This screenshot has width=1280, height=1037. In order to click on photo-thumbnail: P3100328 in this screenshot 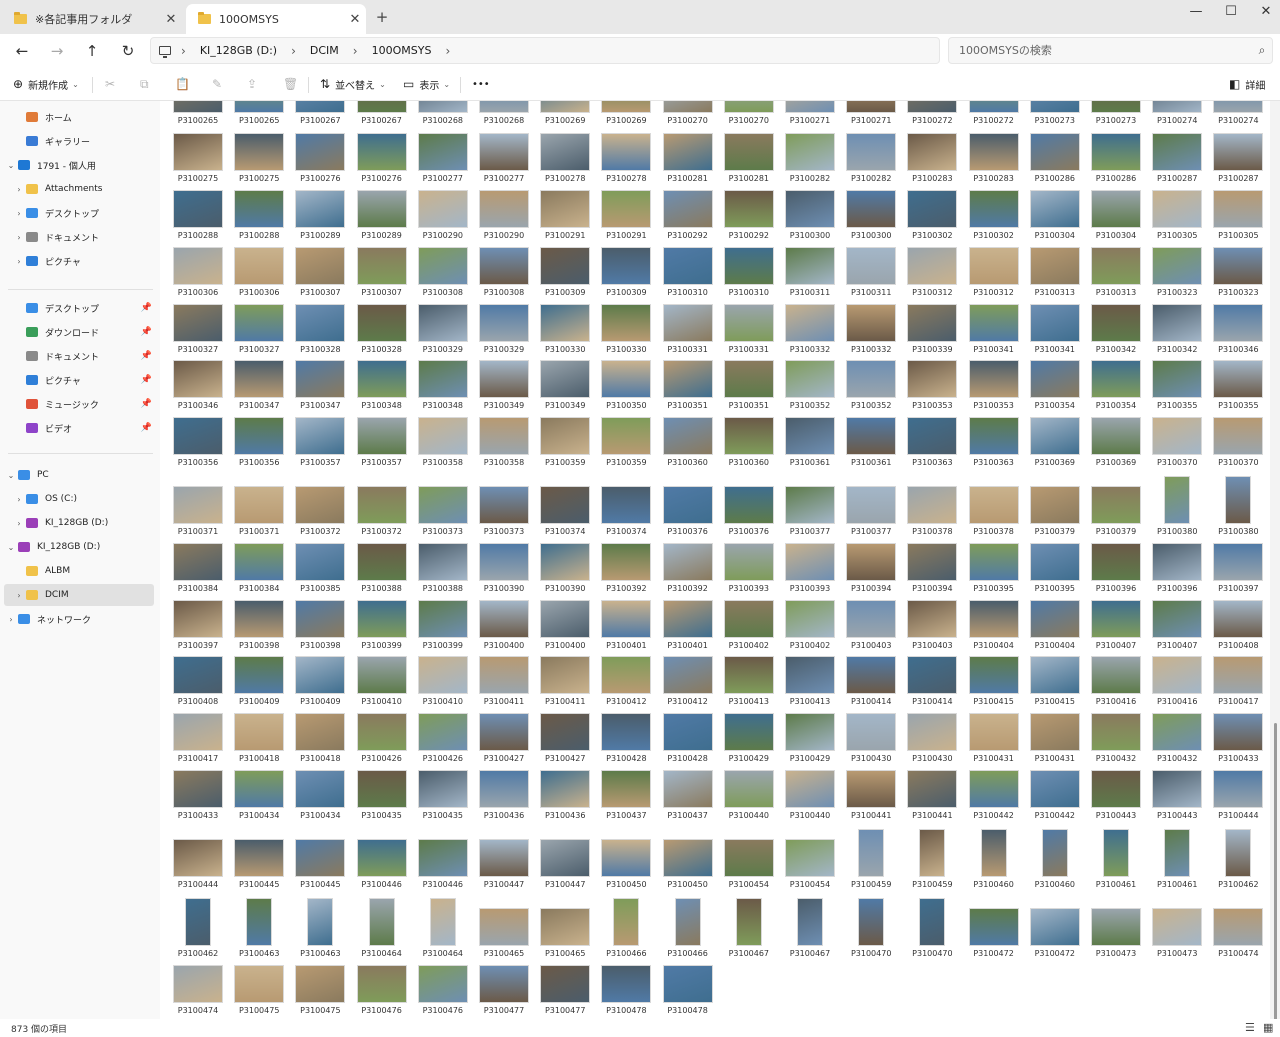, I will do `click(382, 332)`.